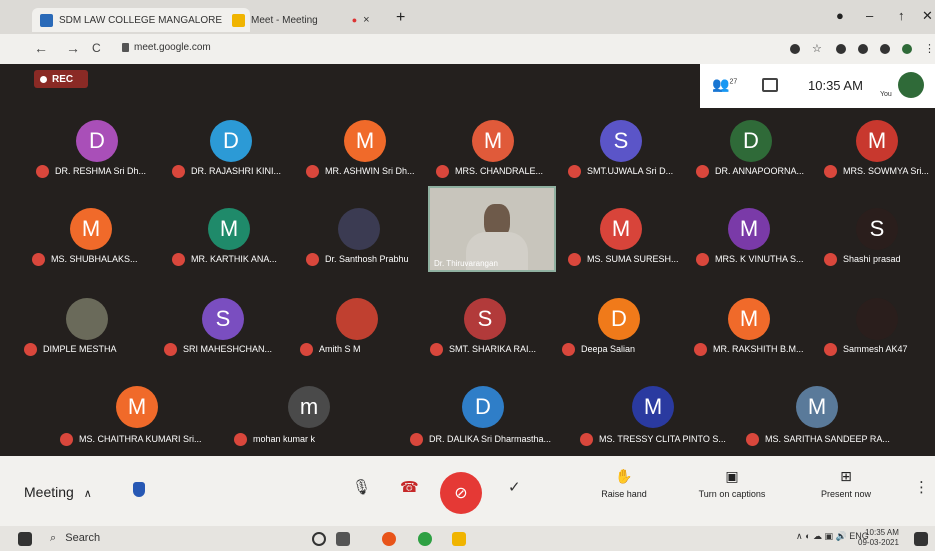  Describe the element at coordinates (366, 20) in the screenshot. I see `tab-close-icon: ×` at that location.